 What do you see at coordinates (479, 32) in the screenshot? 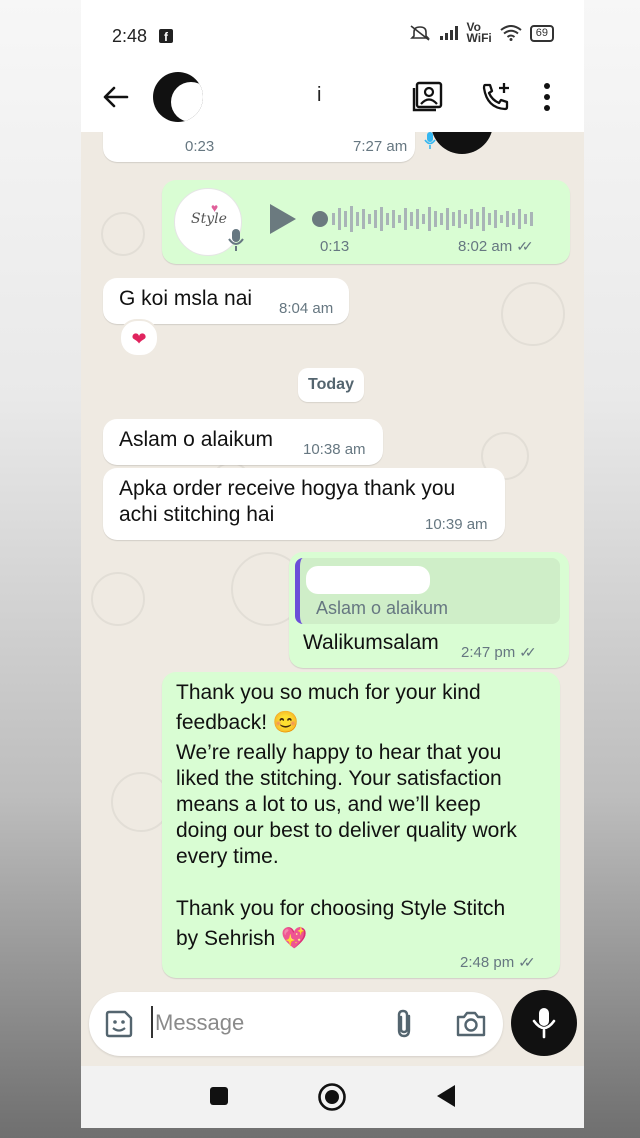
I see `vowifi-label: Vo WiFi` at bounding box center [479, 32].